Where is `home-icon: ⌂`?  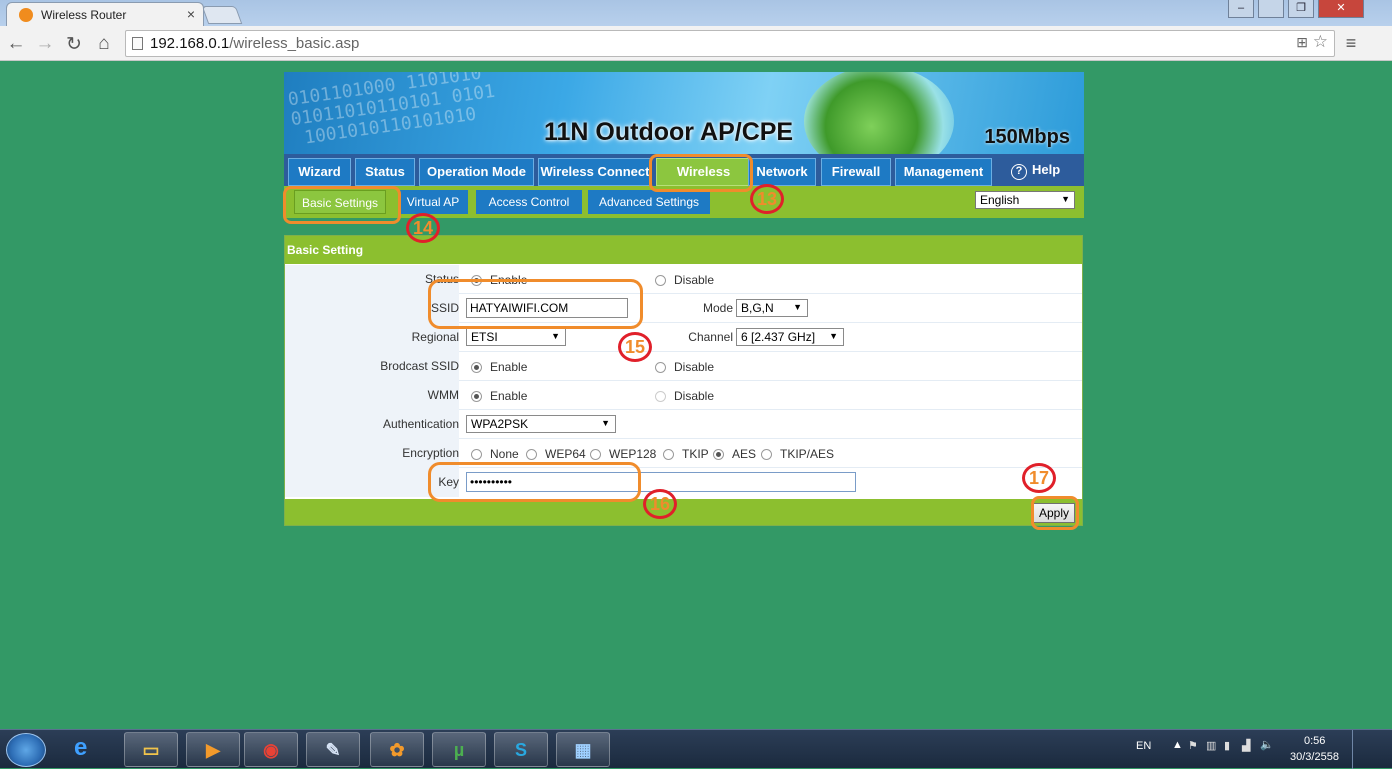
home-icon: ⌂ is located at coordinates (104, 44).